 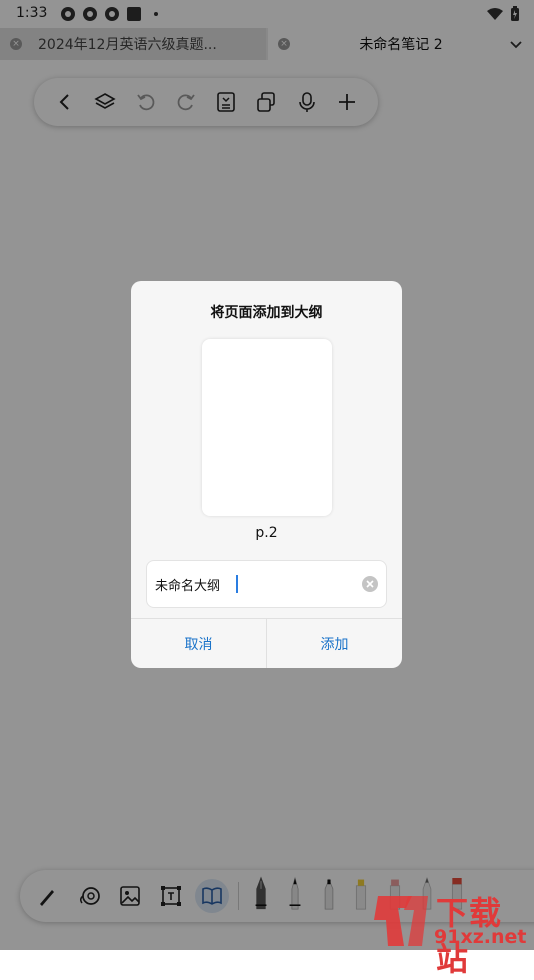 I want to click on outline-name-input, so click(x=255, y=584).